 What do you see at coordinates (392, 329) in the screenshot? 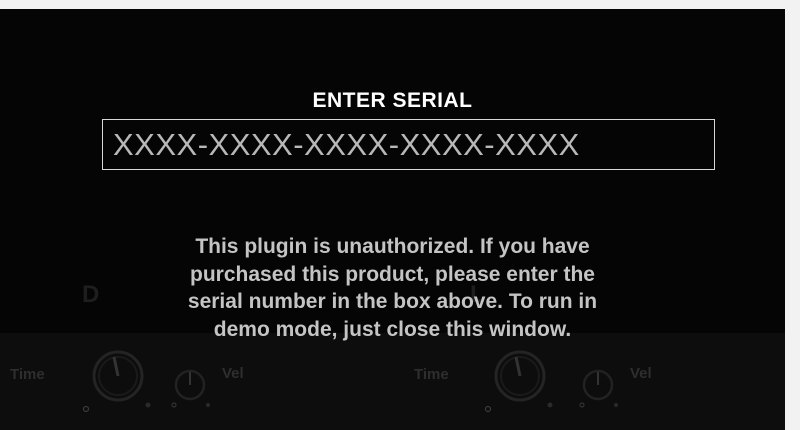
I see `message-line-4: demo mode, just close this window.` at bounding box center [392, 329].